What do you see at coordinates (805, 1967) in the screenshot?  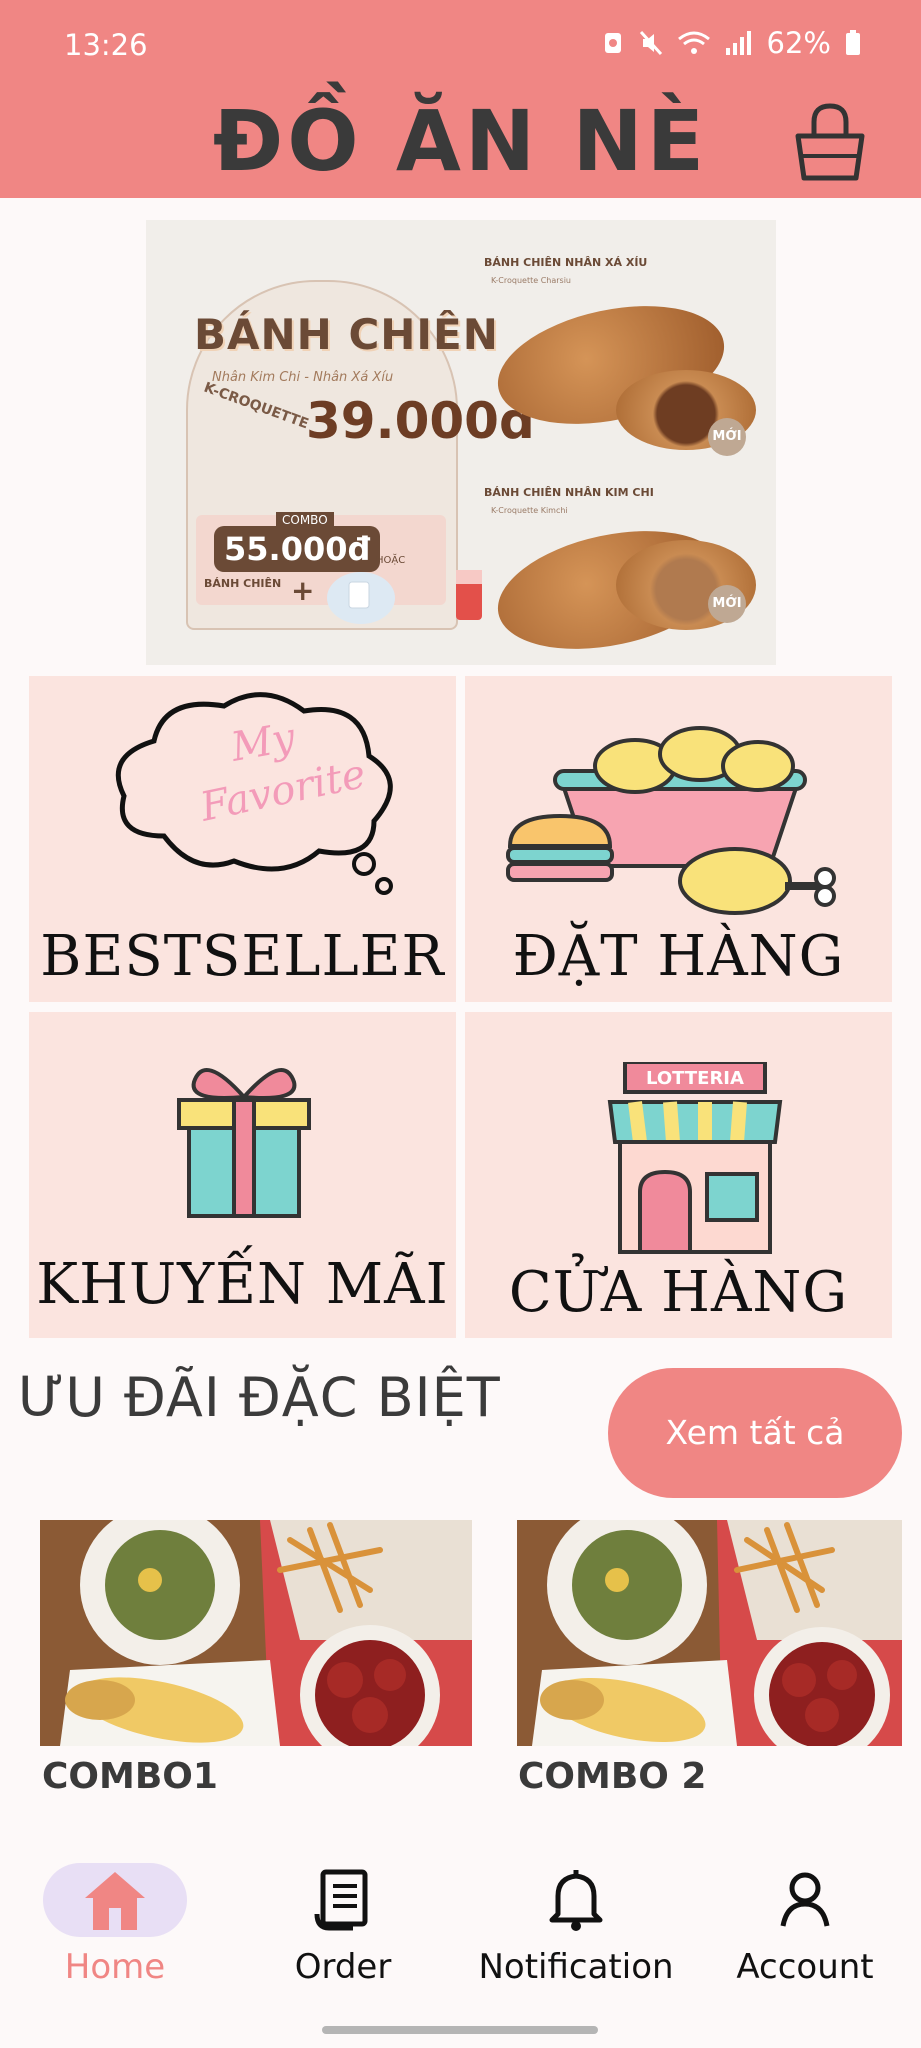 I see `nav-label: Account` at bounding box center [805, 1967].